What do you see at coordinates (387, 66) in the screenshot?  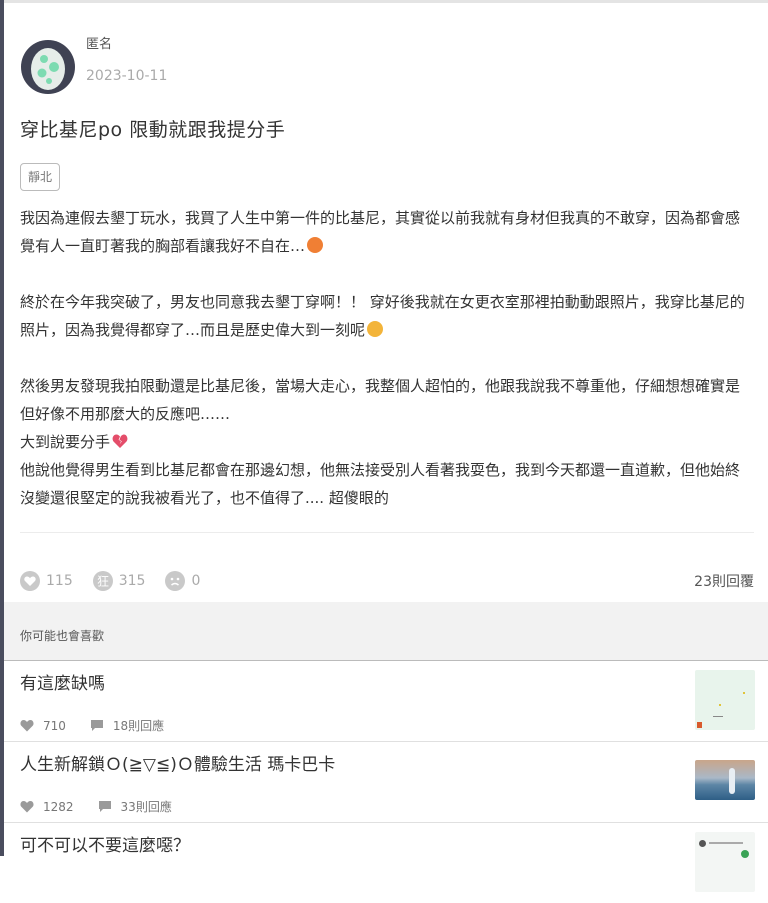 I see `author-row: 匿名 2023-10-11` at bounding box center [387, 66].